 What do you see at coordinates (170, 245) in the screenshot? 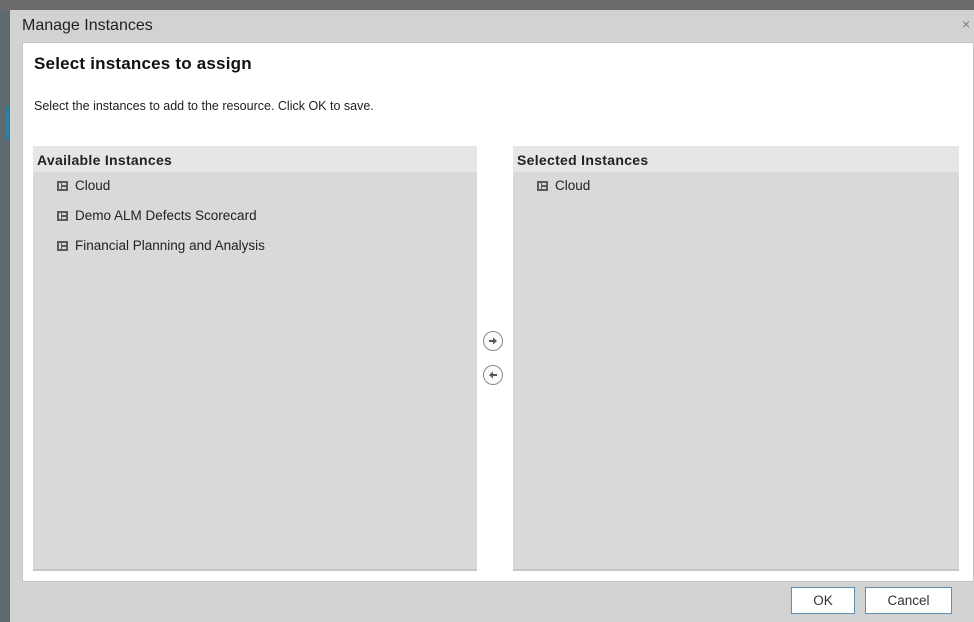
I see `item-label: Financial Planning and Analysis` at bounding box center [170, 245].